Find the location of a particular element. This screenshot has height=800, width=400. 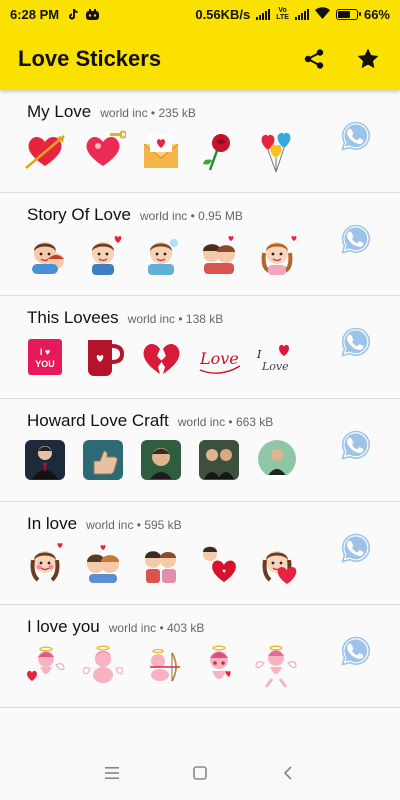

recents-icon is located at coordinates (112, 773).